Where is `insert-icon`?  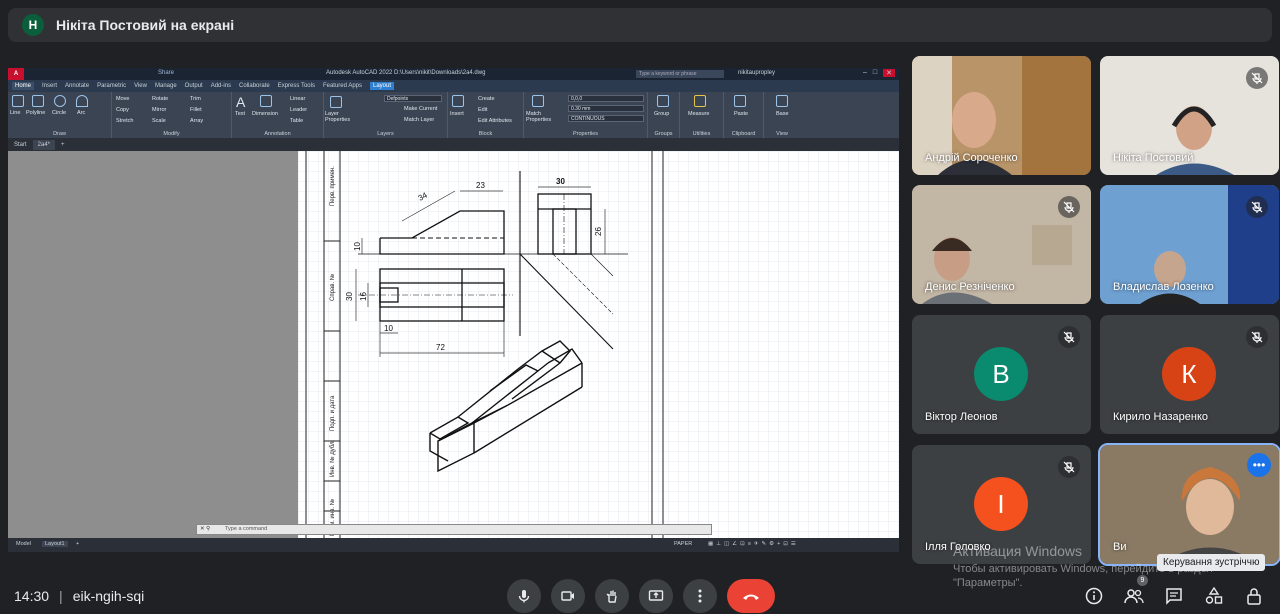
insert-icon is located at coordinates (458, 101).